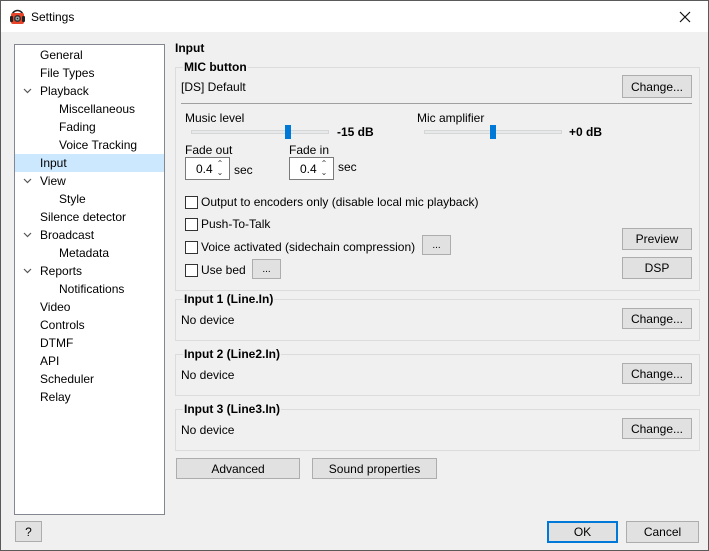 The width and height of the screenshot is (709, 551). Describe the element at coordinates (208, 320) in the screenshot. I see `input-1-device: No device` at that location.